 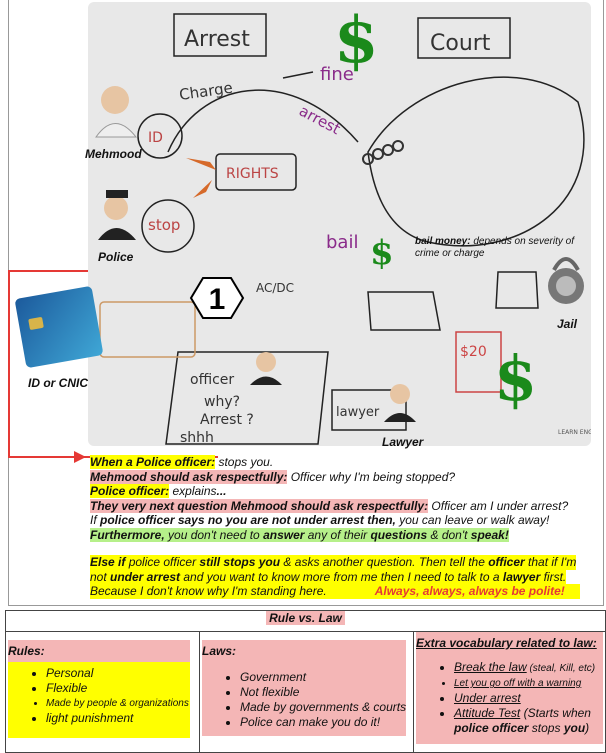 I want to click on rights-label: RIGHTS, so click(x=252, y=174).